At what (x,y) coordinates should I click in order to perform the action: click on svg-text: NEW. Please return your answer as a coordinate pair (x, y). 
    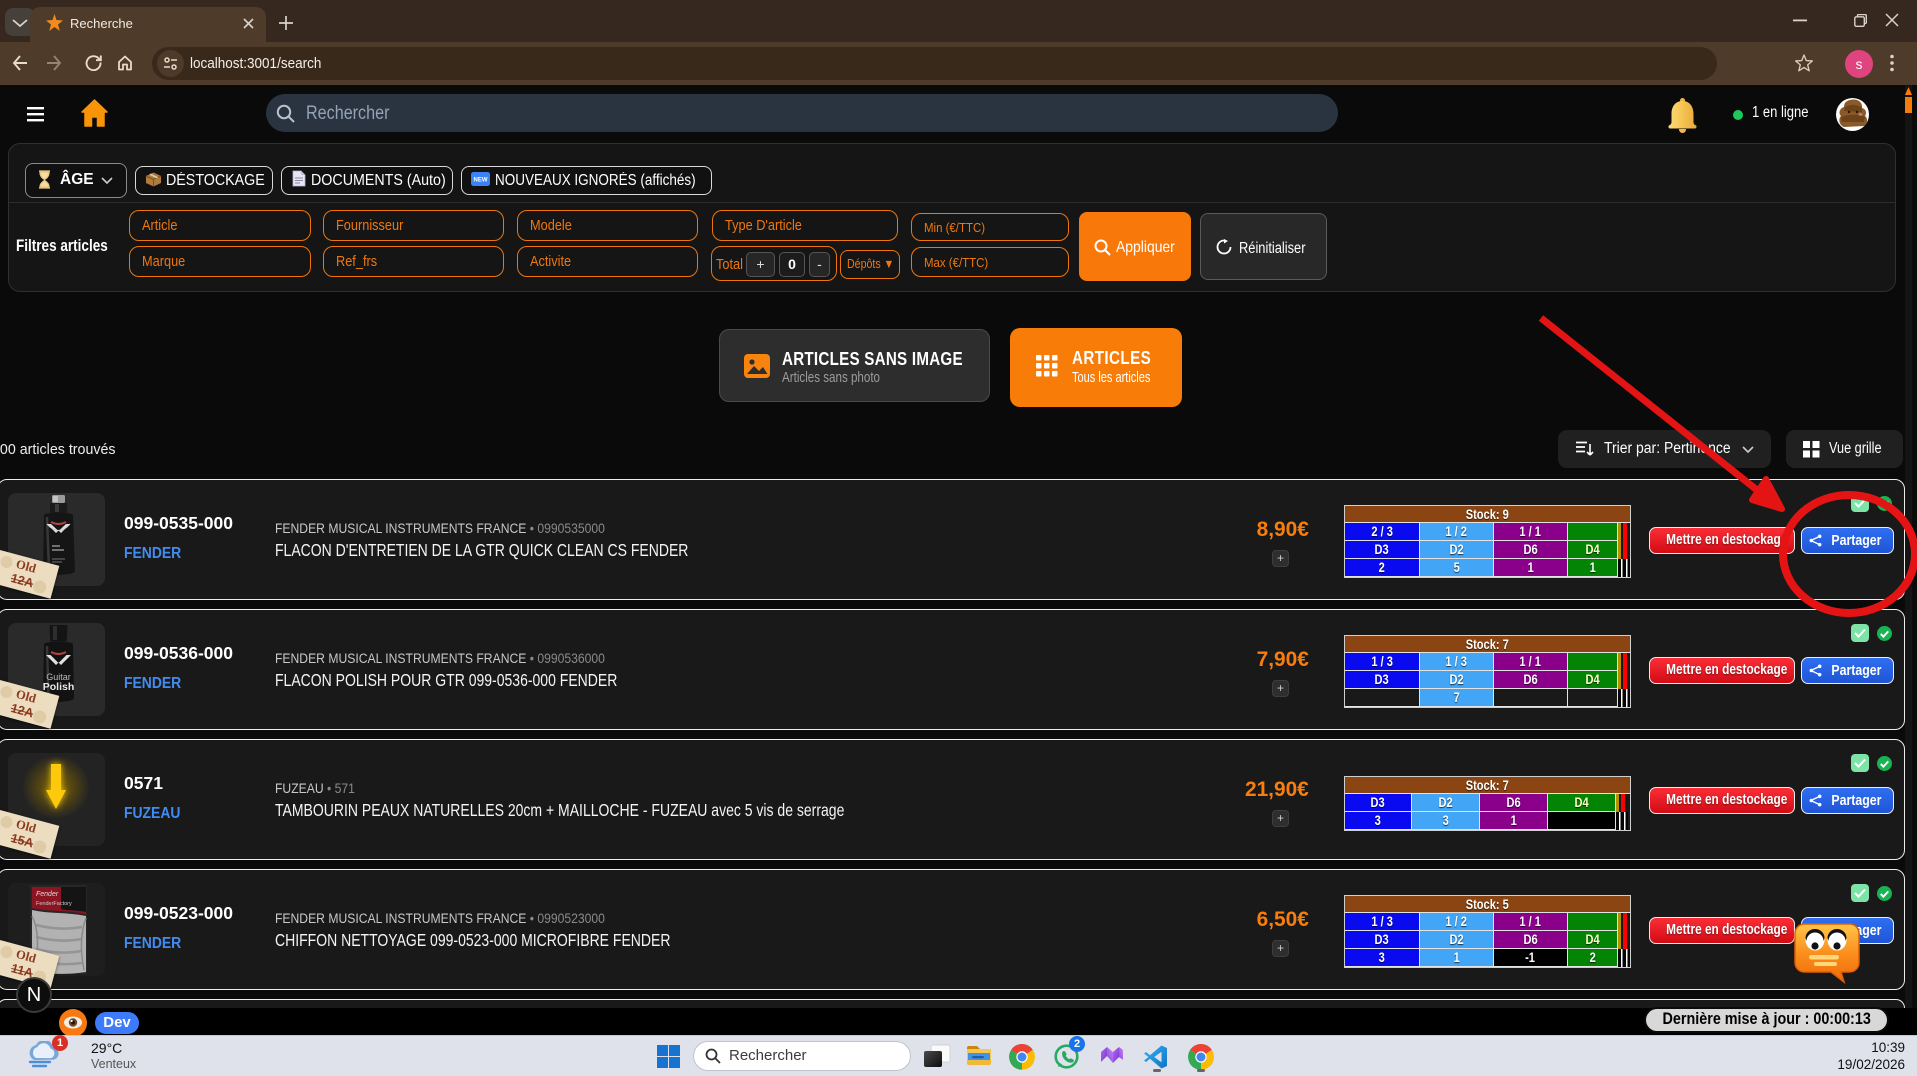
    Looking at the image, I should click on (481, 181).